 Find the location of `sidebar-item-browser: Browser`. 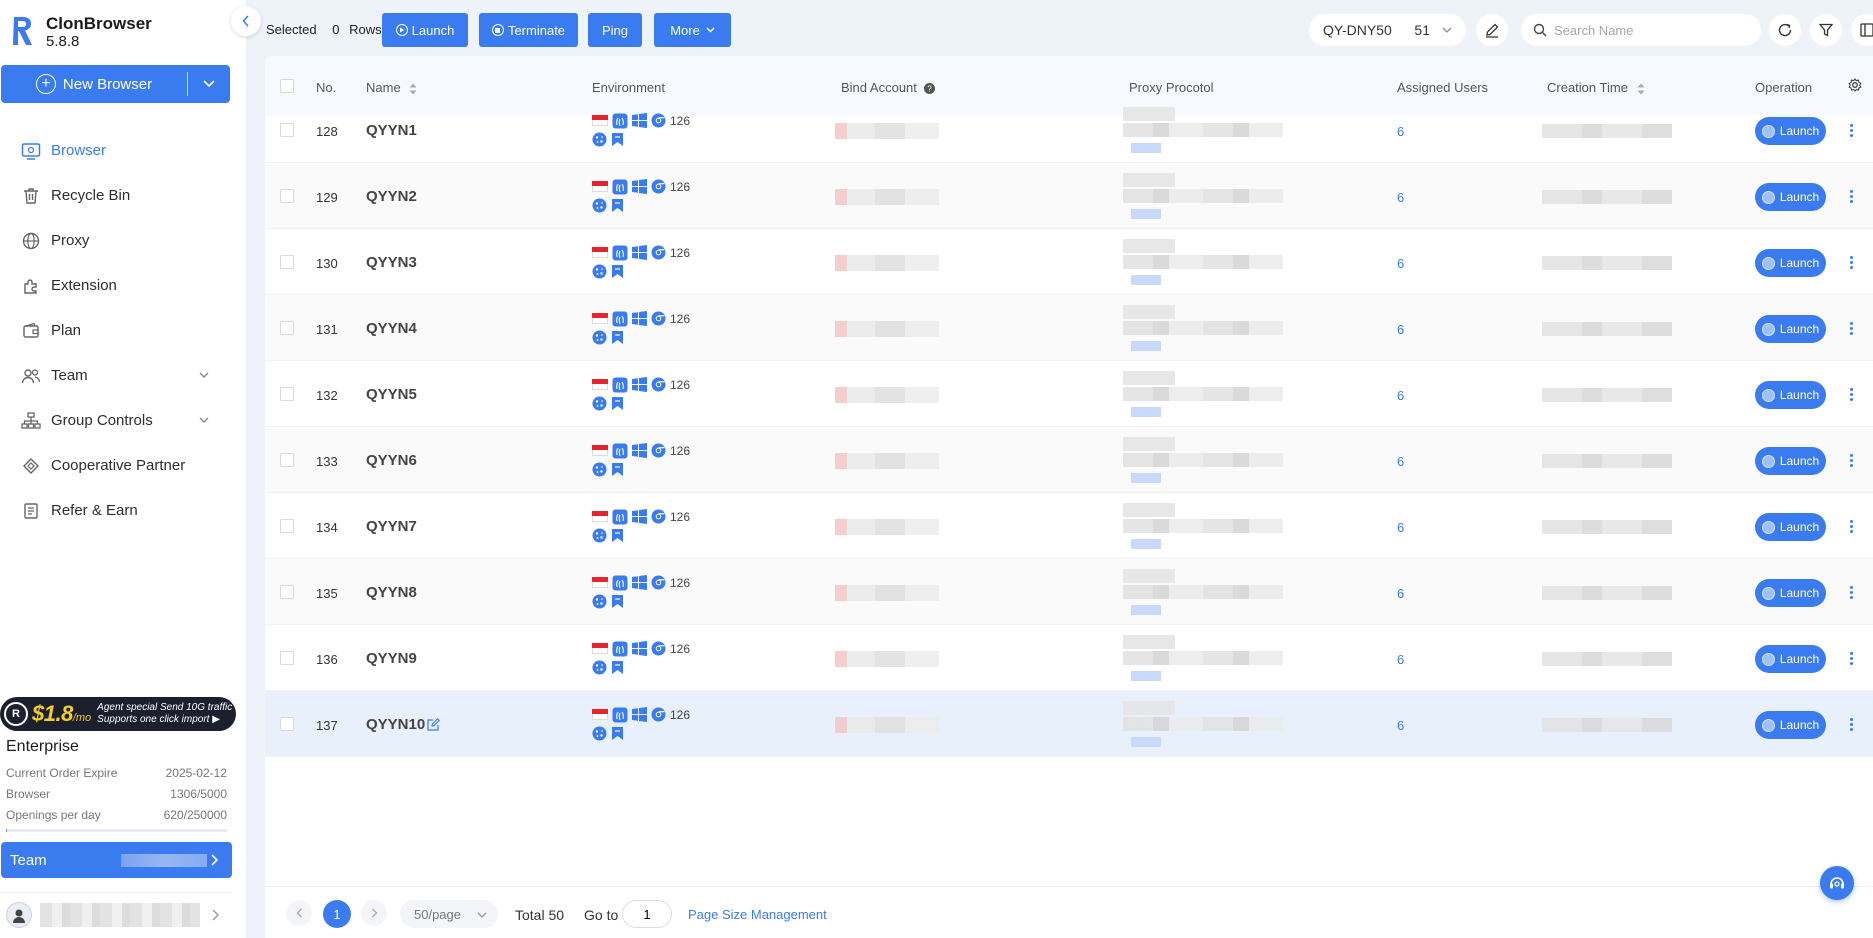

sidebar-item-browser: Browser is located at coordinates (123, 150).